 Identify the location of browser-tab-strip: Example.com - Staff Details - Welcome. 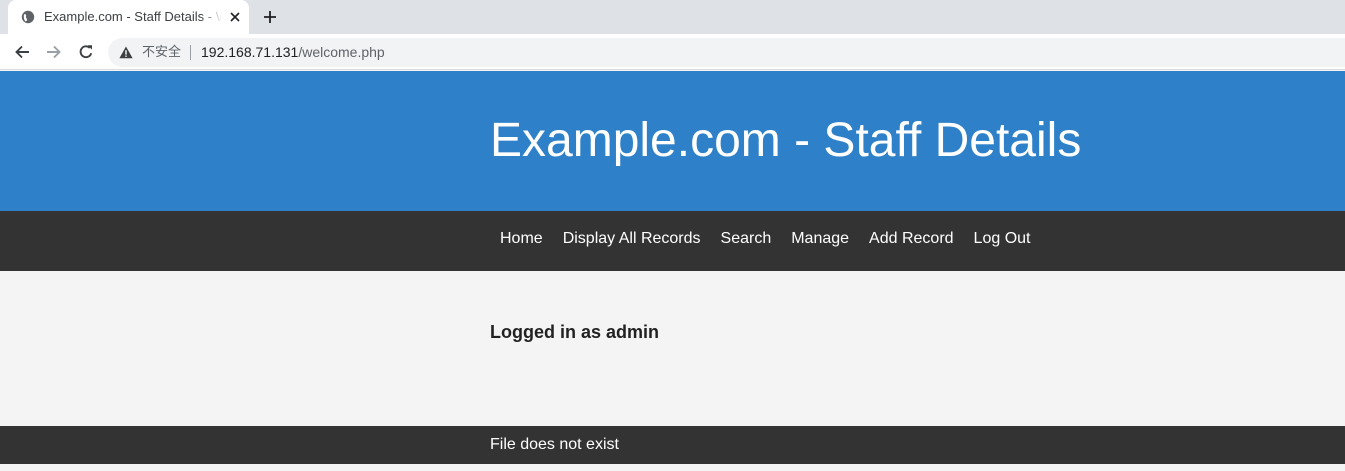
(672, 17).